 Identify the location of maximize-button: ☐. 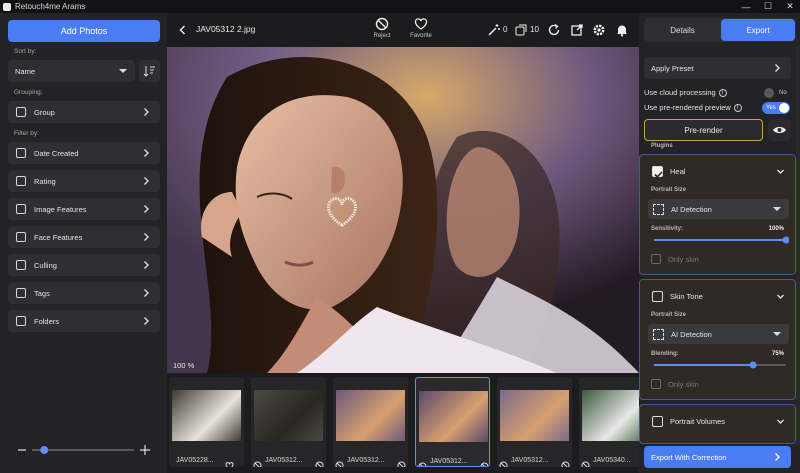
(768, 6).